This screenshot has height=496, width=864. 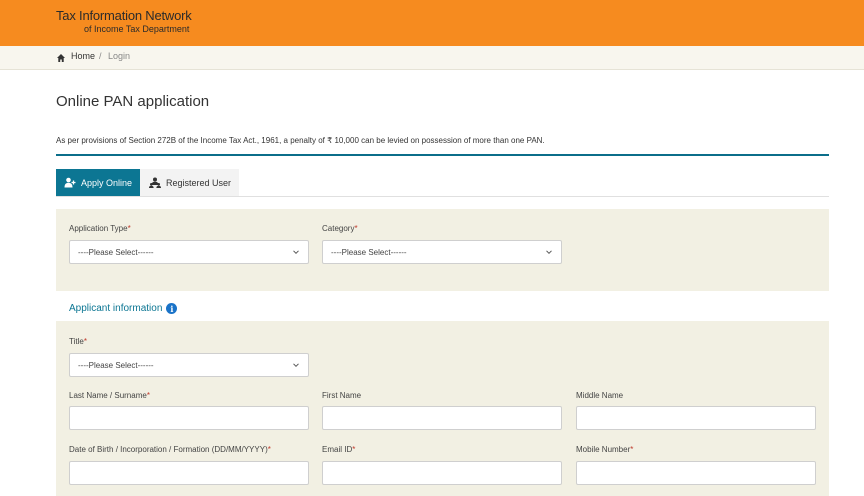 What do you see at coordinates (189, 418) in the screenshot?
I see `last-name-input` at bounding box center [189, 418].